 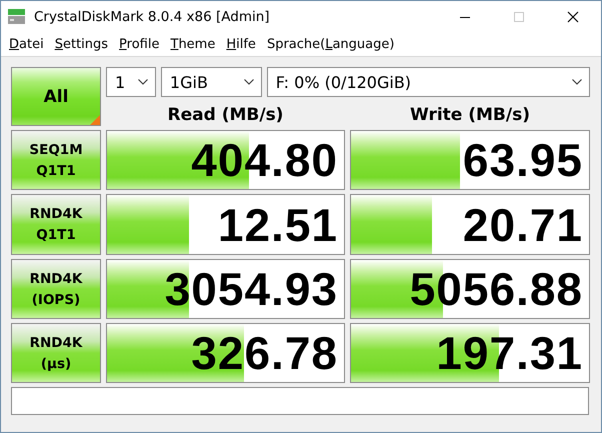 I want to click on app-icon, so click(x=16, y=17).